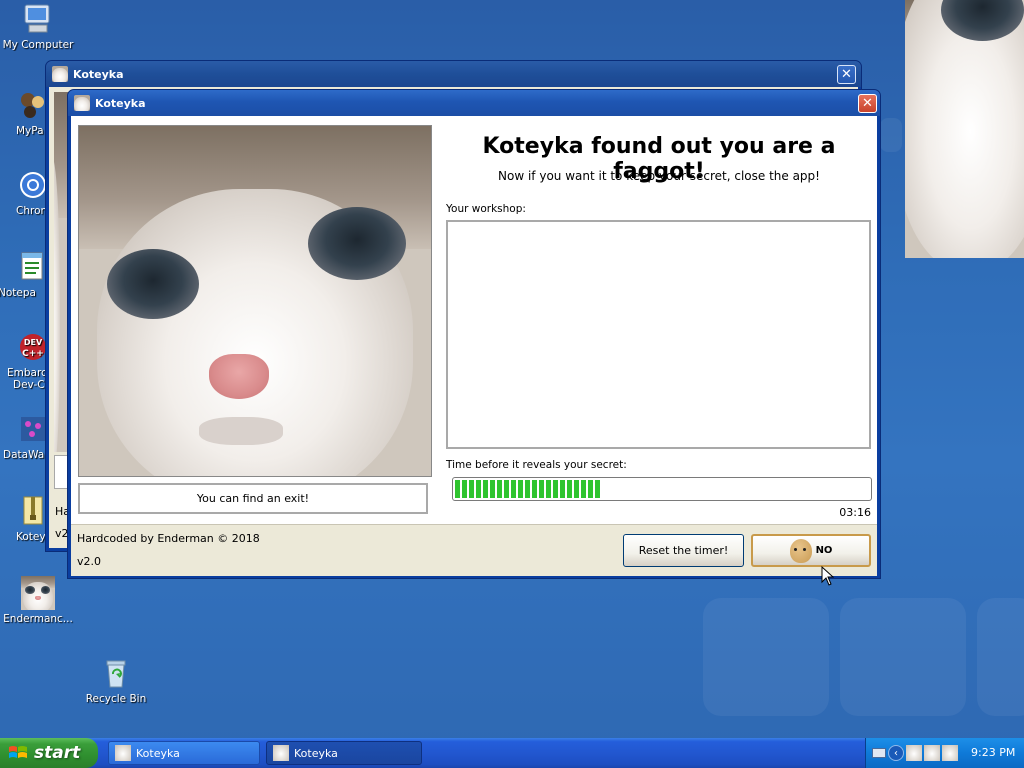  I want to click on desktop-icon-label: Recycle Bin, so click(116, 699).